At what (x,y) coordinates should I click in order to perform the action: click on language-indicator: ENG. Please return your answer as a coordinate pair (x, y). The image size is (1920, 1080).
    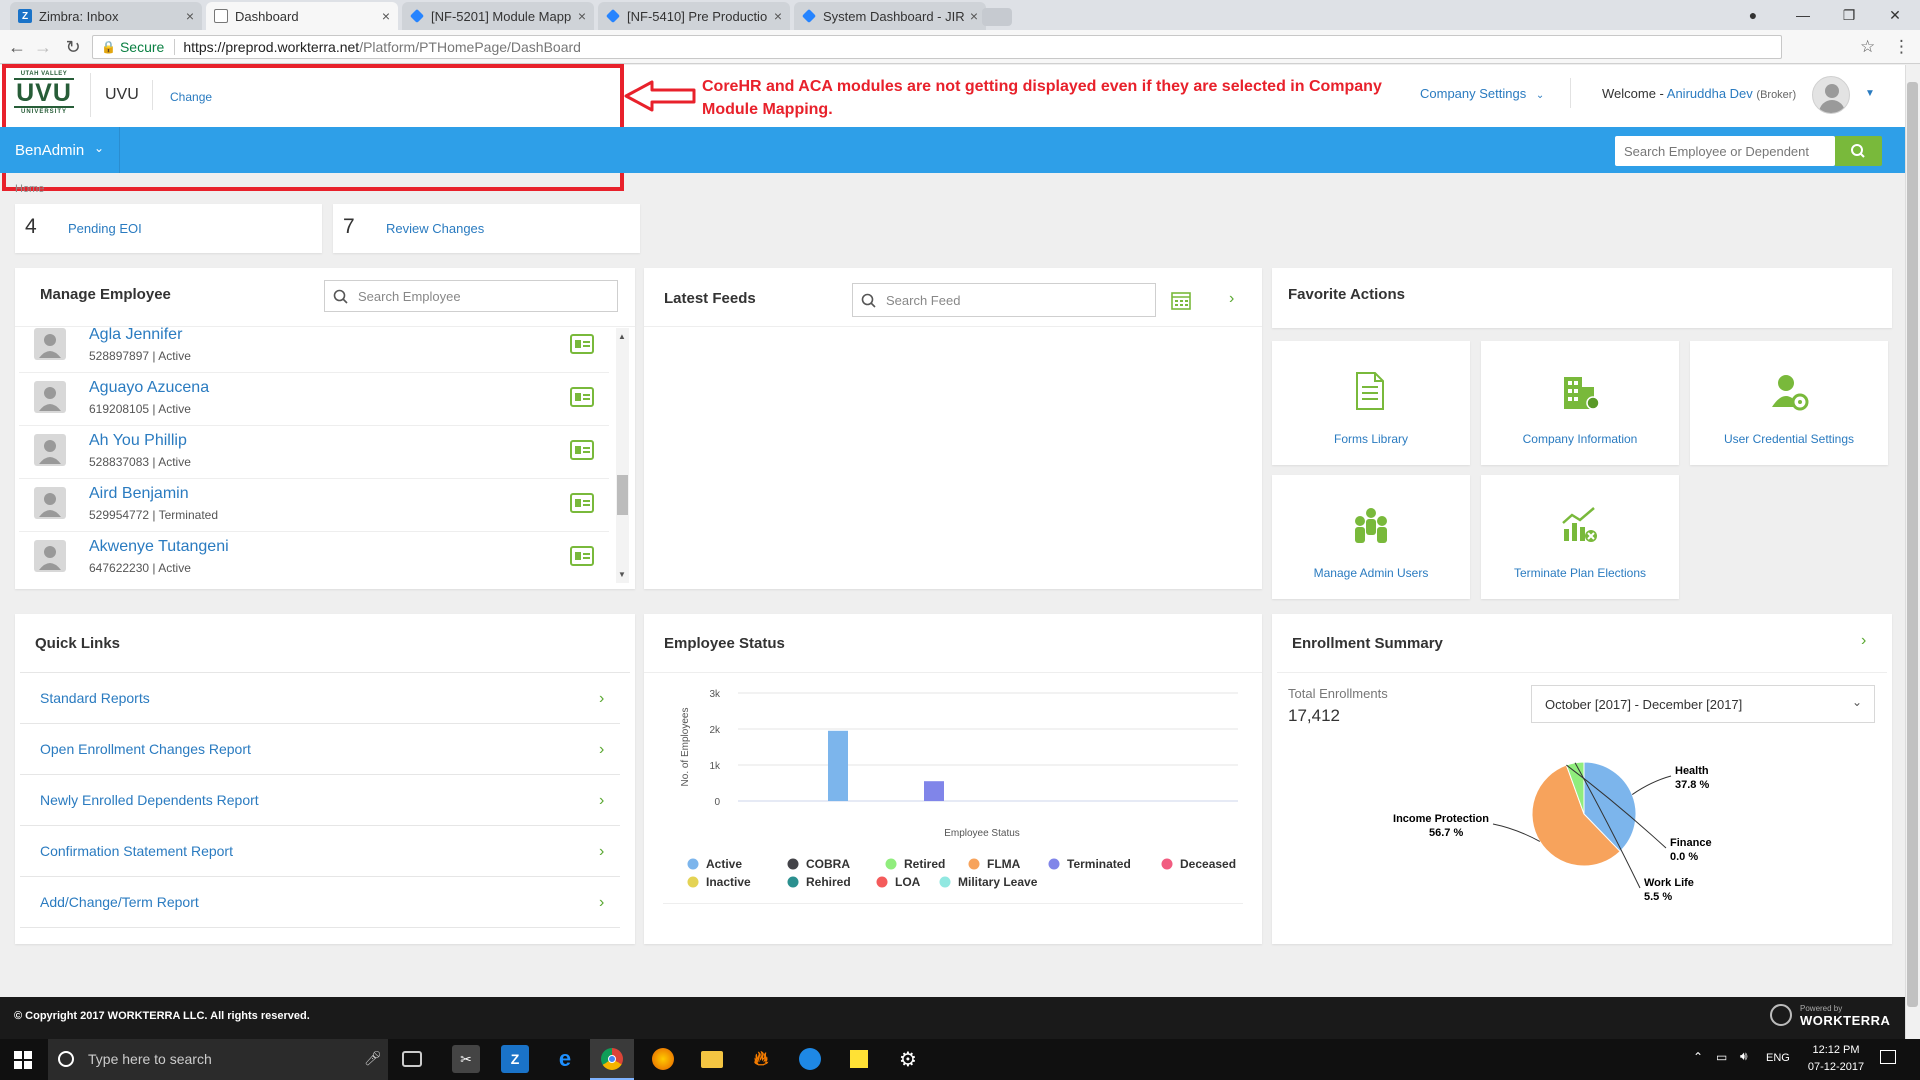
    Looking at the image, I should click on (1778, 1058).